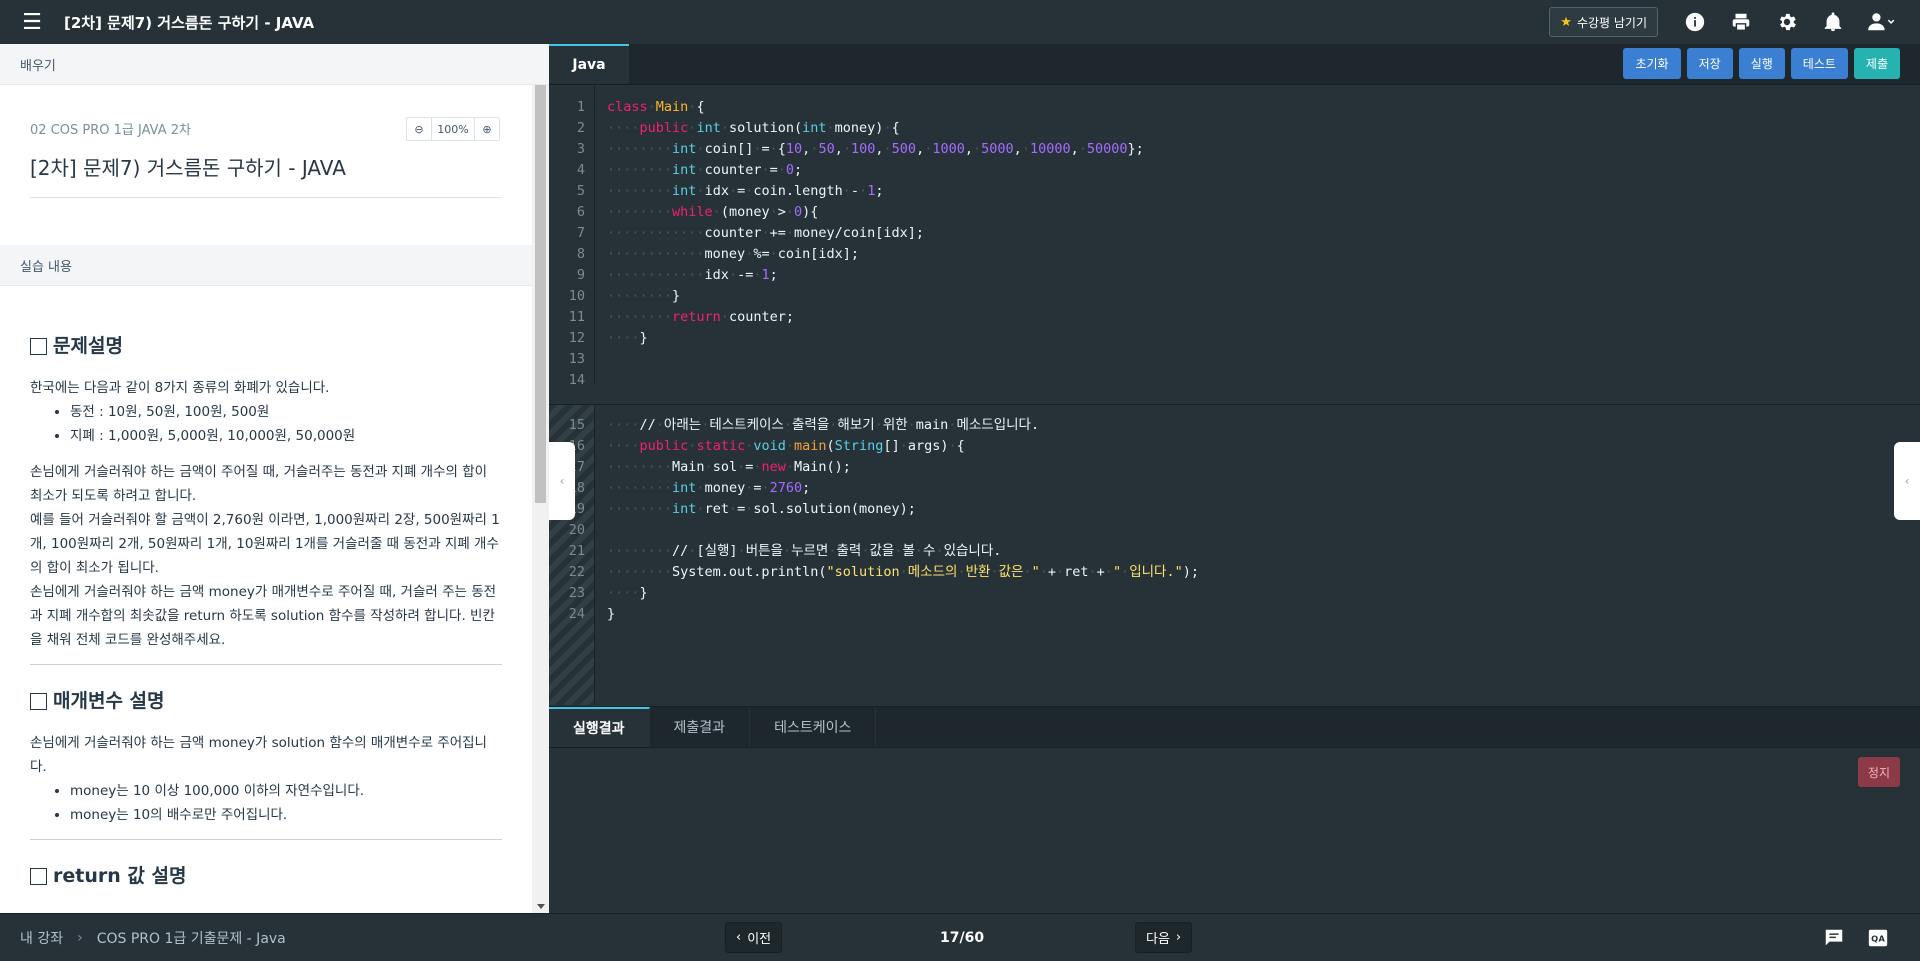  Describe the element at coordinates (592, 614) in the screenshot. I see `code-line: 24}` at that location.